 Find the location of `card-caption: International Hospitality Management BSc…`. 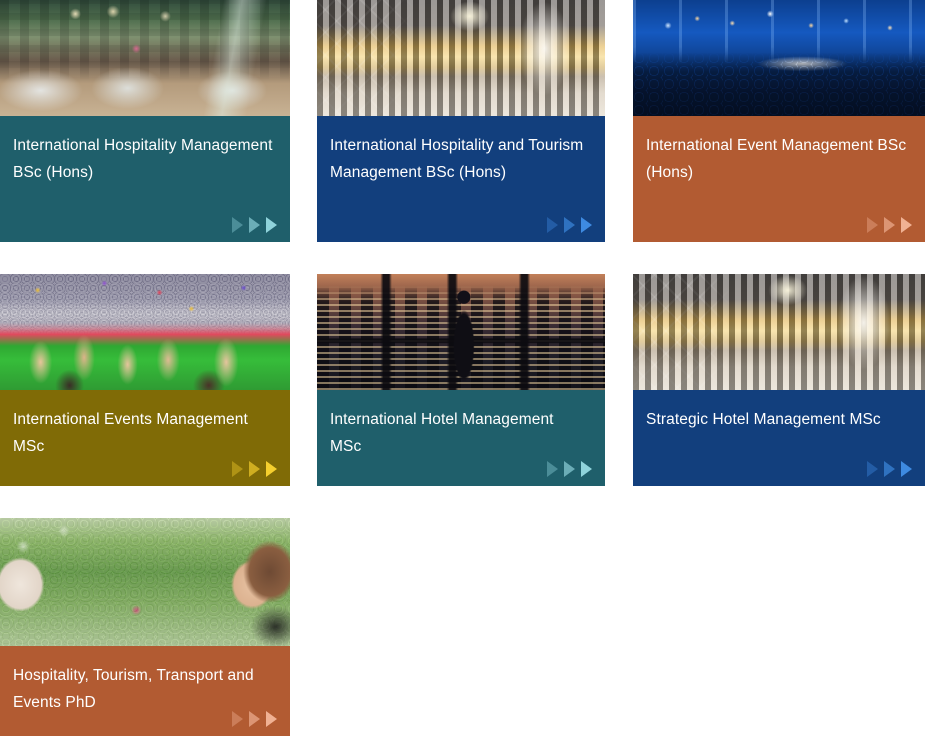

card-caption: International Hospitality Management BSc… is located at coordinates (145, 179).